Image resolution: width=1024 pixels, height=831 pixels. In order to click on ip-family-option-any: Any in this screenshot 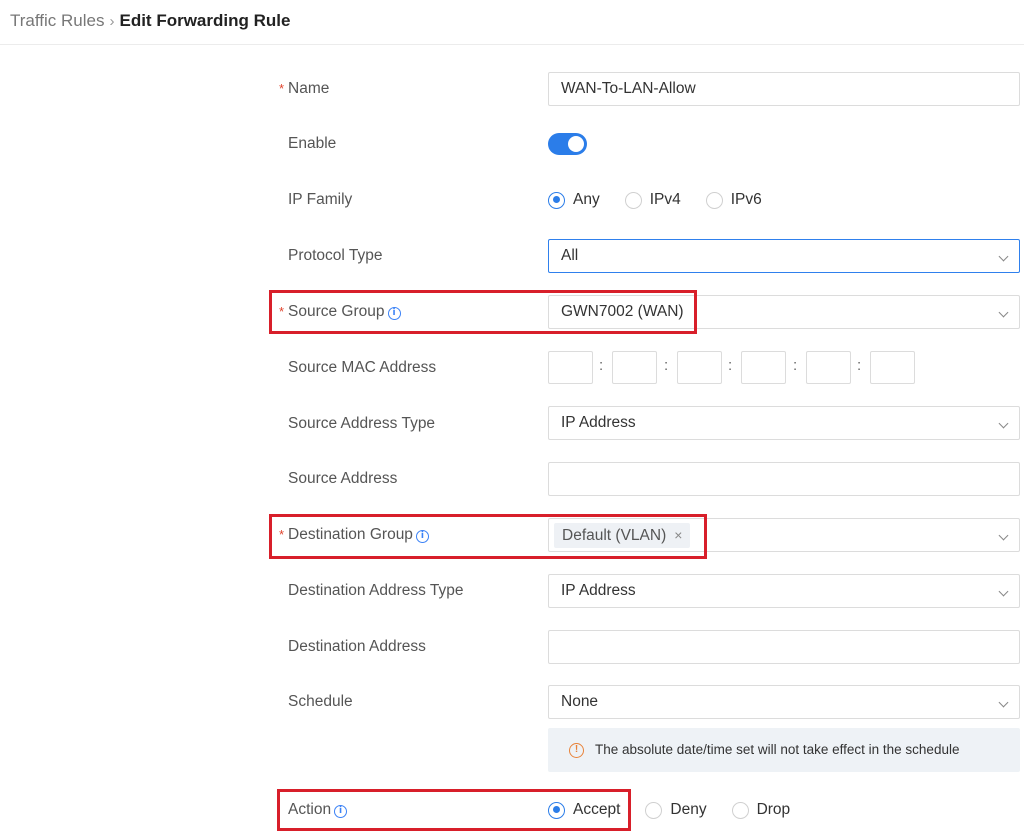, I will do `click(574, 200)`.